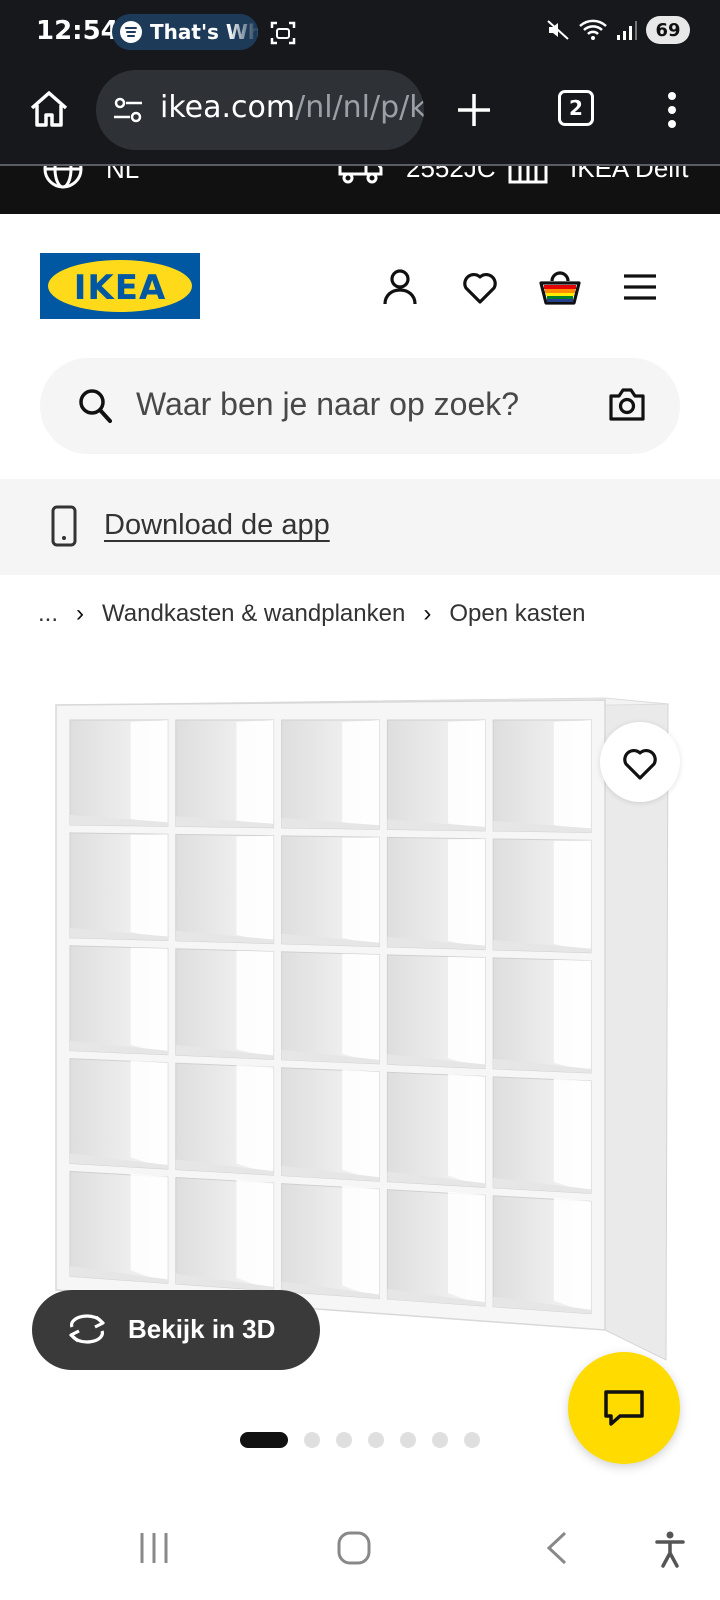 The height and width of the screenshot is (1600, 720). I want to click on spotify-icon, so click(131, 32).